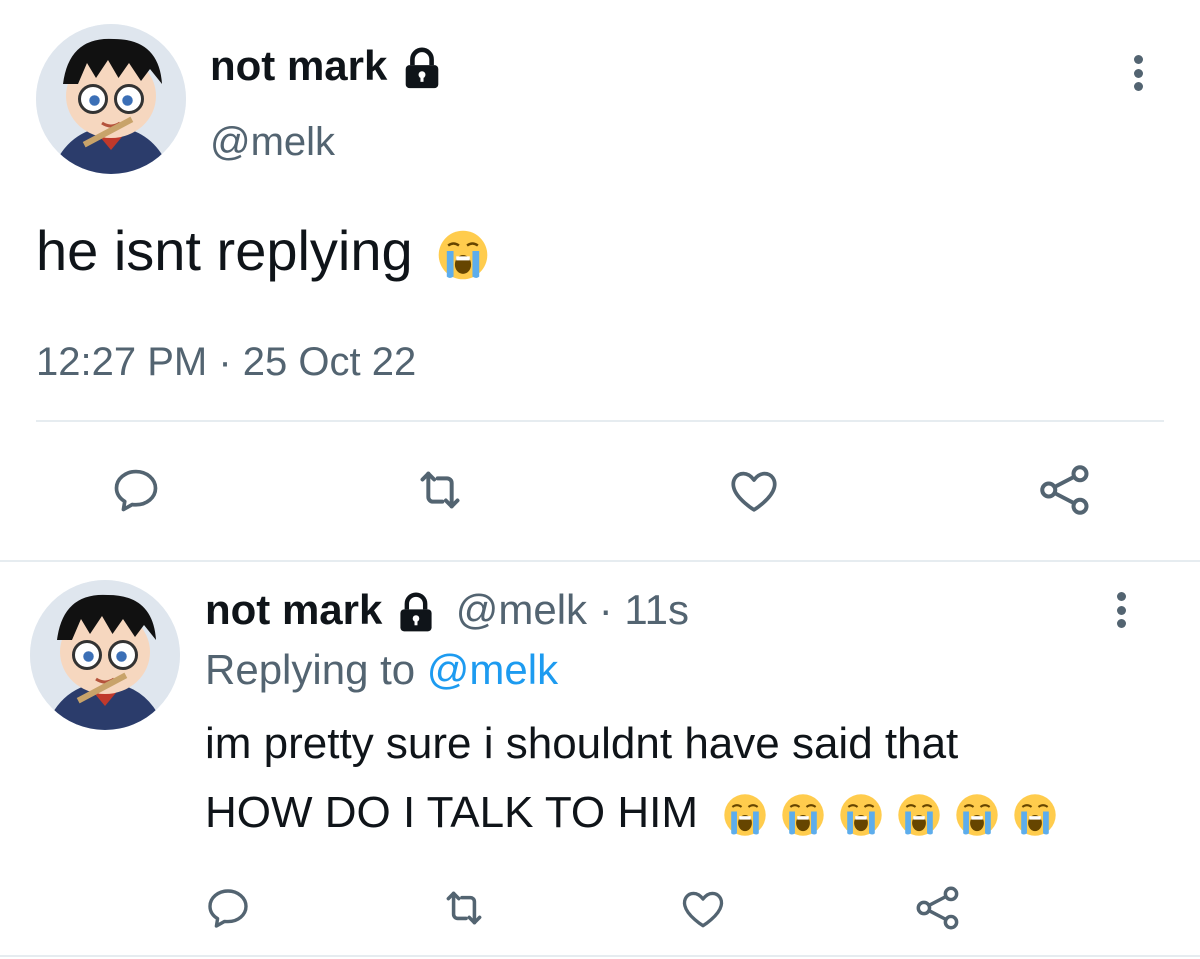  I want to click on reply-text-line1: im pretty sure i shouldnt have said that, so click(582, 743).